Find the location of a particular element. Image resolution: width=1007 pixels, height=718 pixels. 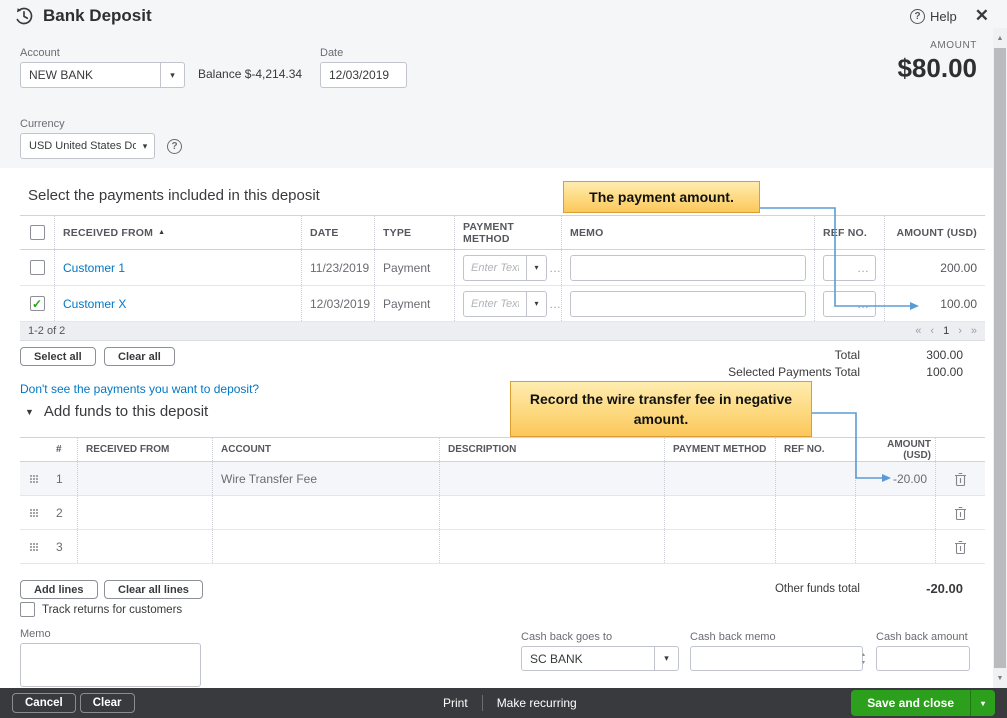

cash-back-memo-field: ▴ ▾ is located at coordinates (777, 658).